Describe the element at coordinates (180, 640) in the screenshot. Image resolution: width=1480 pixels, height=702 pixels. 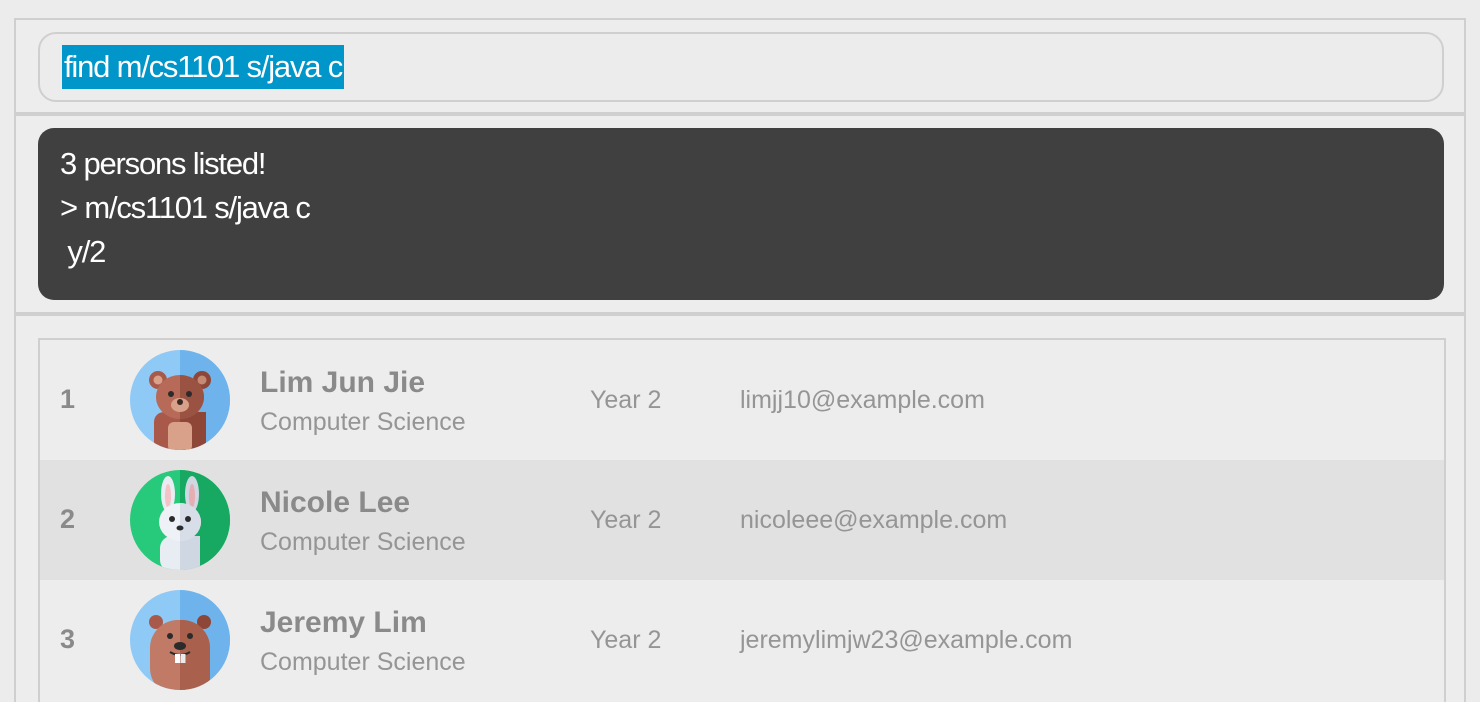
I see `beaver-icon` at that location.